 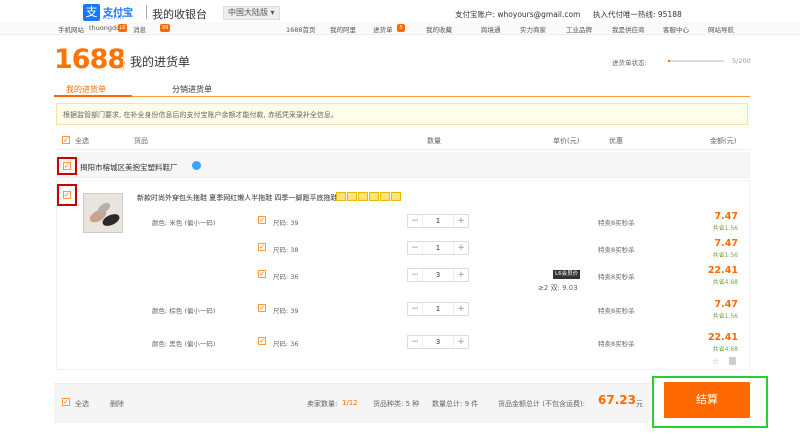 I want to click on col-quantity: 数量, so click(x=434, y=141).